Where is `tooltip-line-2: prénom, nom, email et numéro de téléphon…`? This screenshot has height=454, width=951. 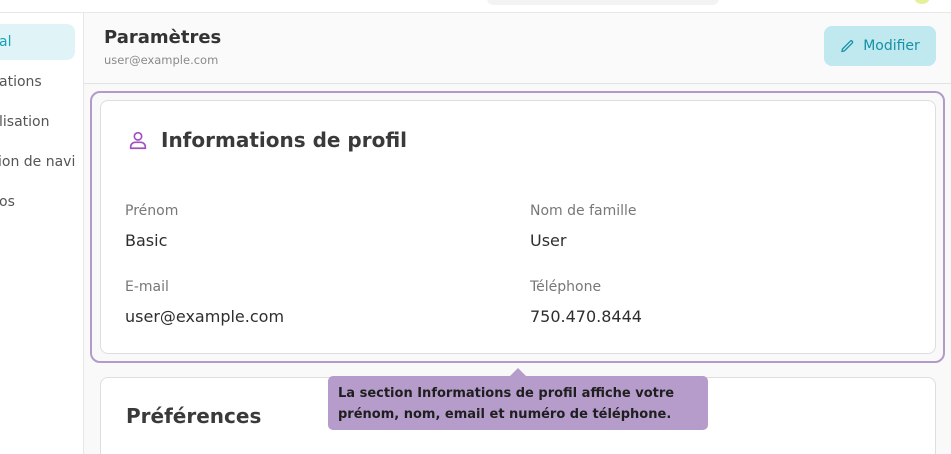
tooltip-line-2: prénom, nom, email et numéro de téléphon… is located at coordinates (505, 414).